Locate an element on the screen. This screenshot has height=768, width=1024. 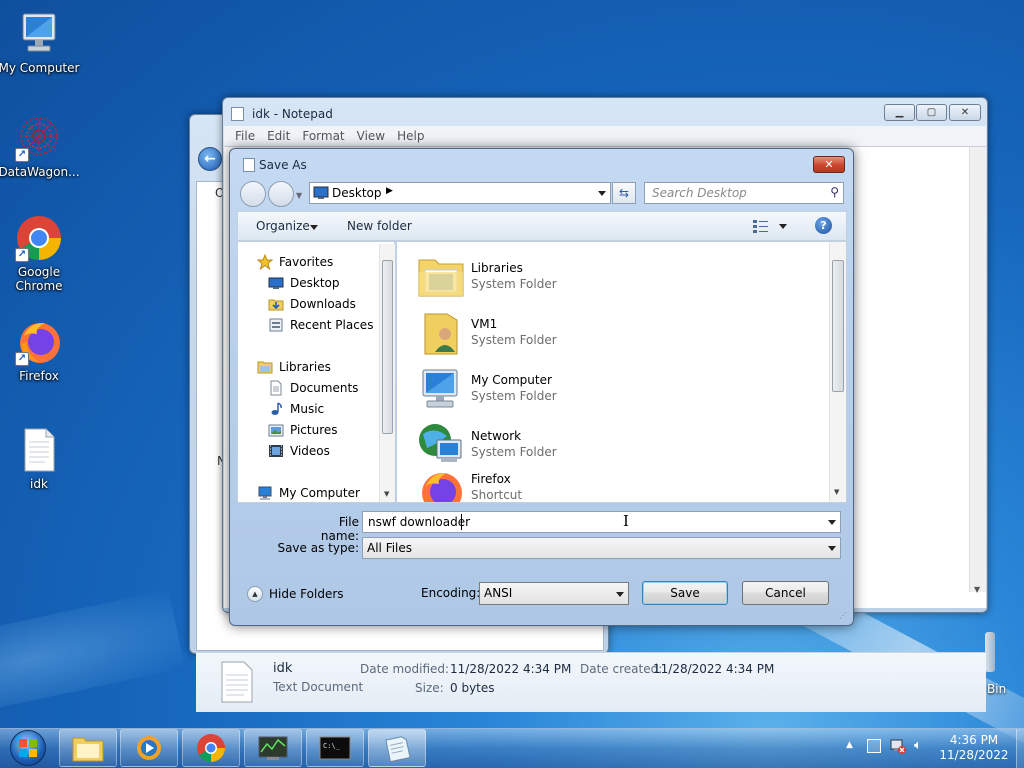
nav-scrollbar: ▼ is located at coordinates (387, 373).